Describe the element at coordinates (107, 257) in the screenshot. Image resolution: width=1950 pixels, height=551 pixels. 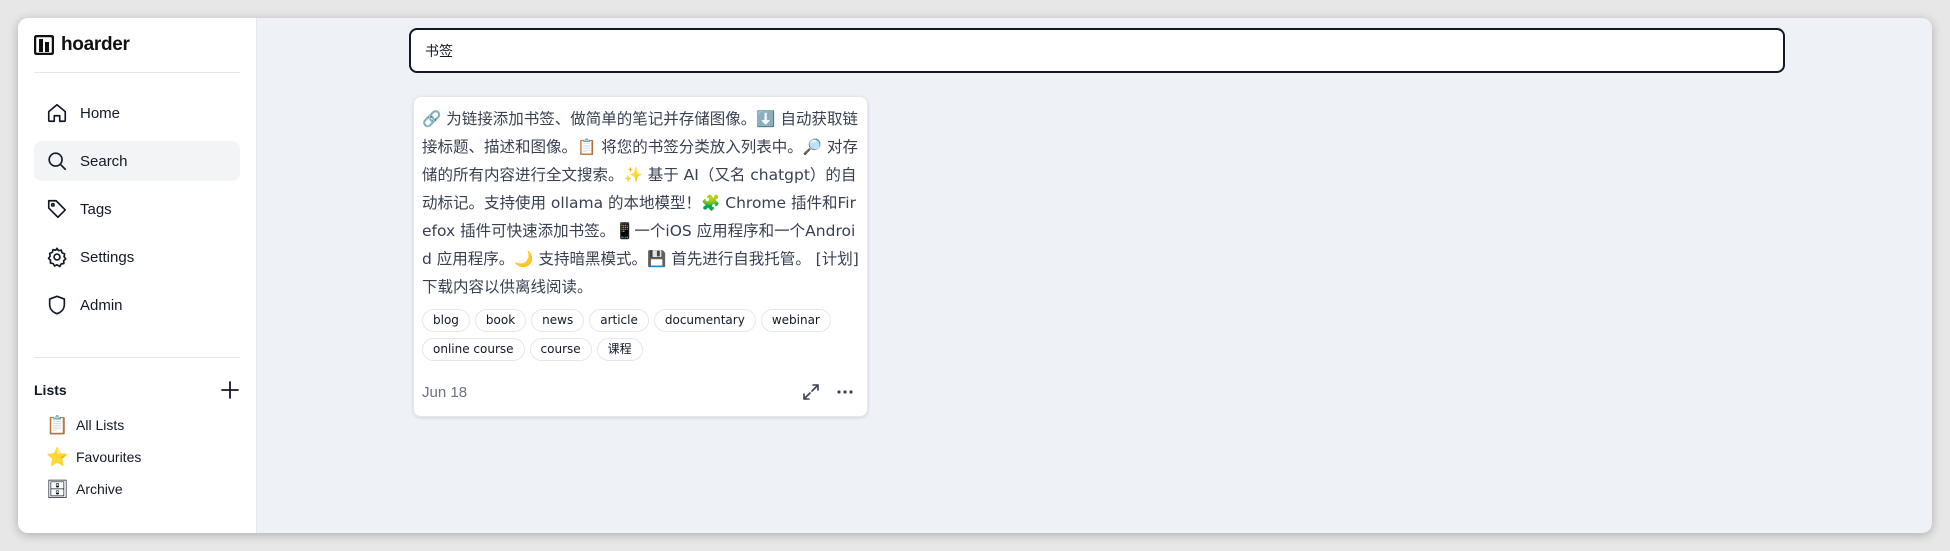
I see `sidebar-item-label: Settings` at that location.